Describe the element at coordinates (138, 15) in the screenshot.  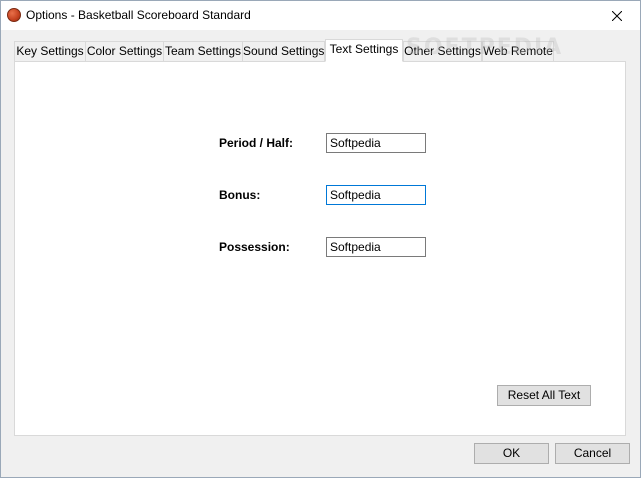
I see `window-title: Options - Basketball Scoreboard Standard` at that location.